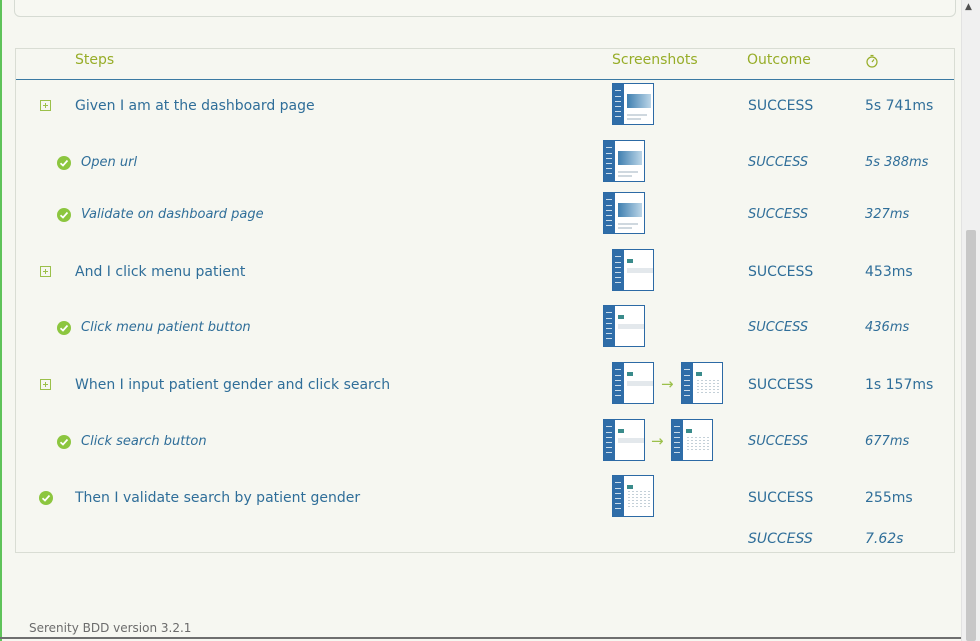  Describe the element at coordinates (1, 320) in the screenshot. I see `left-accent-bar` at that location.